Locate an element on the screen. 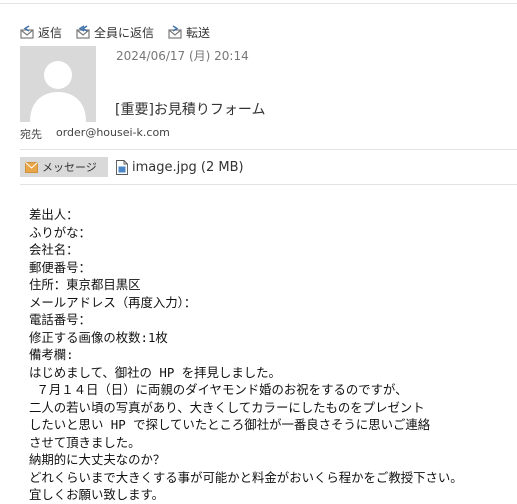  body-line: はじめまして、御社の HP を拝見しました。 is located at coordinates (155, 372).